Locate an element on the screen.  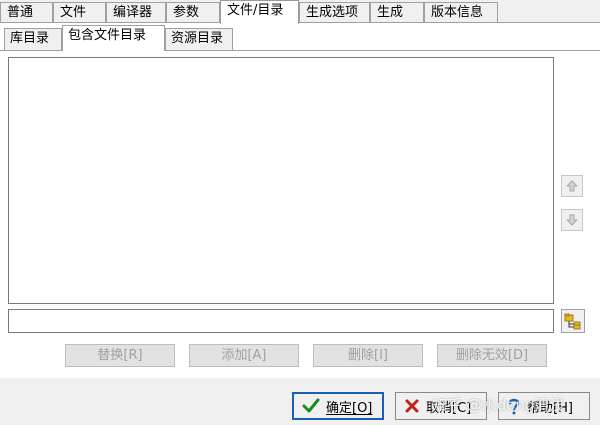
tab-general: 普通 is located at coordinates (26, 12).